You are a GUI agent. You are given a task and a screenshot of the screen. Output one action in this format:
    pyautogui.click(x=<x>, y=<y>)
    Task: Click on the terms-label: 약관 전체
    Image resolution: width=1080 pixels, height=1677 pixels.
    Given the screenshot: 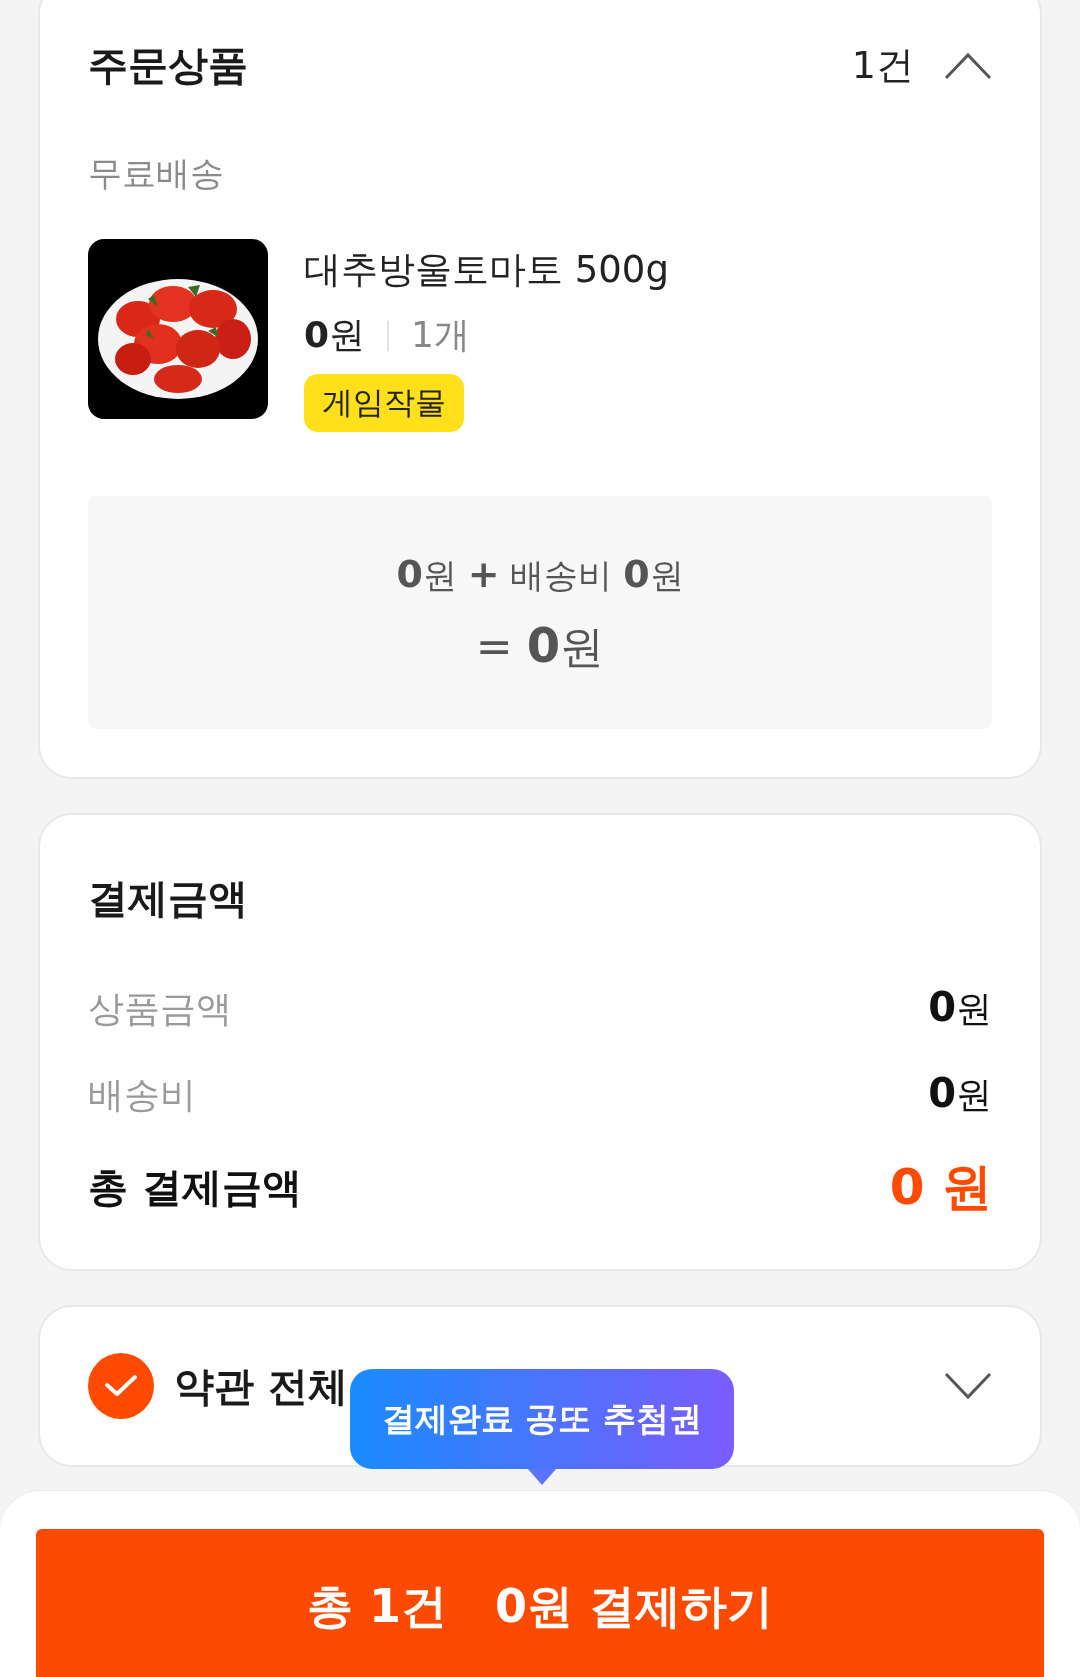 What is the action you would take?
    pyautogui.click(x=261, y=1386)
    